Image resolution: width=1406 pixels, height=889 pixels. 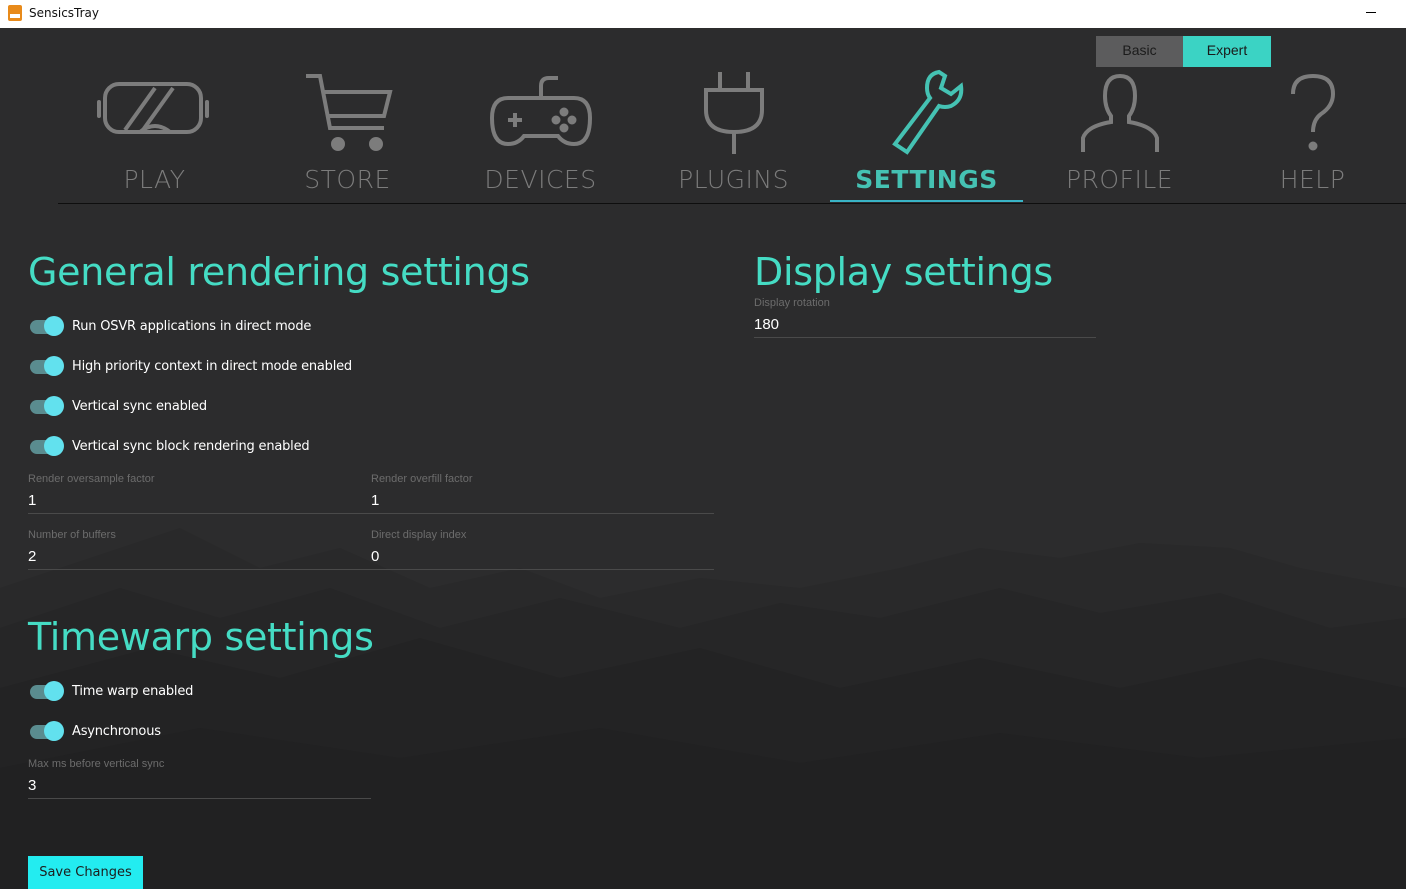 What do you see at coordinates (96, 764) in the screenshot?
I see `max-ms-label: Max ms before vertical sync` at bounding box center [96, 764].